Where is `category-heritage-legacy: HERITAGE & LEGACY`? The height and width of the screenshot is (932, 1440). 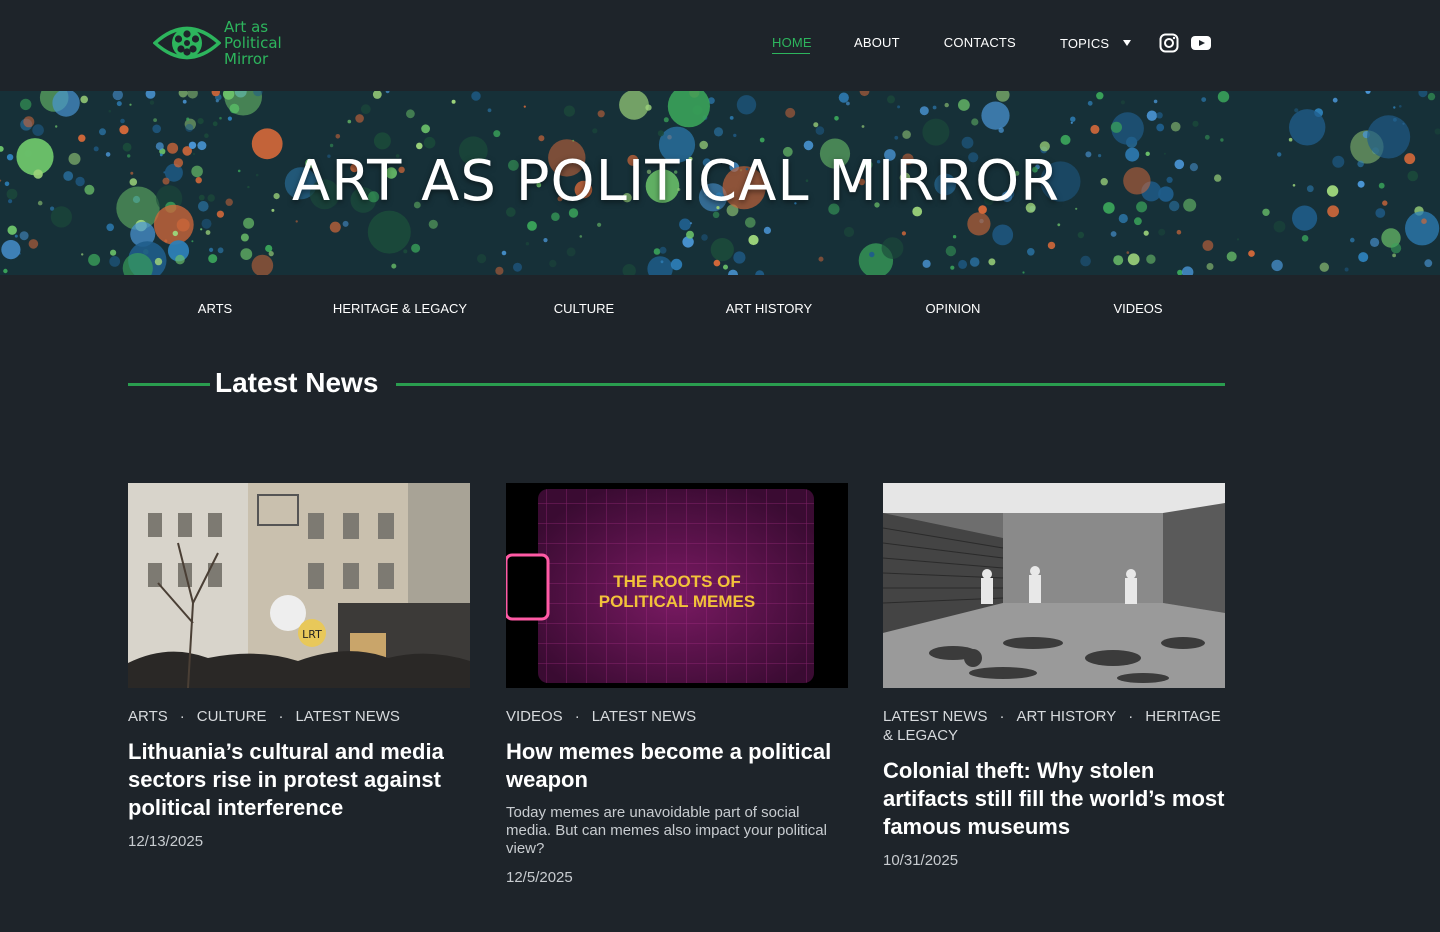
category-heritage-legacy: HERITAGE & LEGACY is located at coordinates (400, 308).